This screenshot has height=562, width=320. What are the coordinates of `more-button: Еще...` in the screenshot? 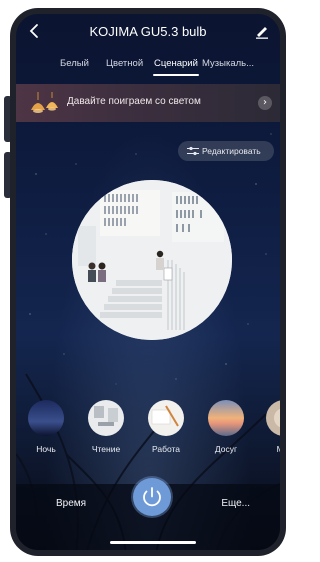 It's located at (235, 503).